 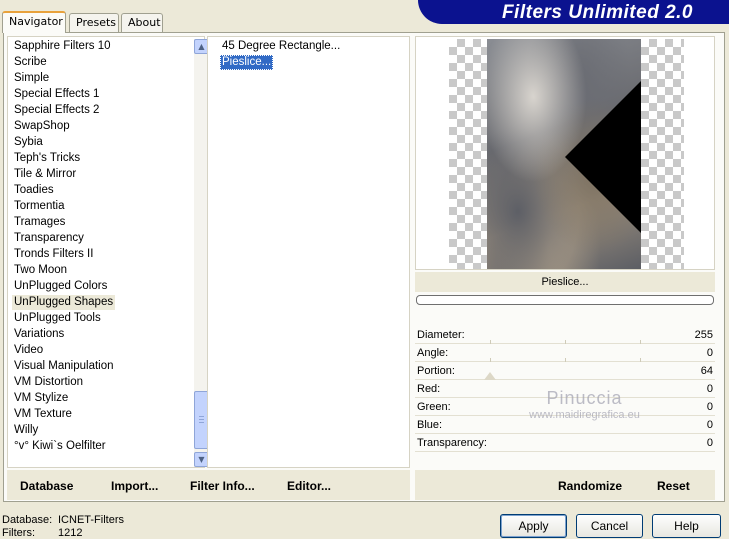 What do you see at coordinates (39, 222) in the screenshot?
I see `category-item: Tramages` at bounding box center [39, 222].